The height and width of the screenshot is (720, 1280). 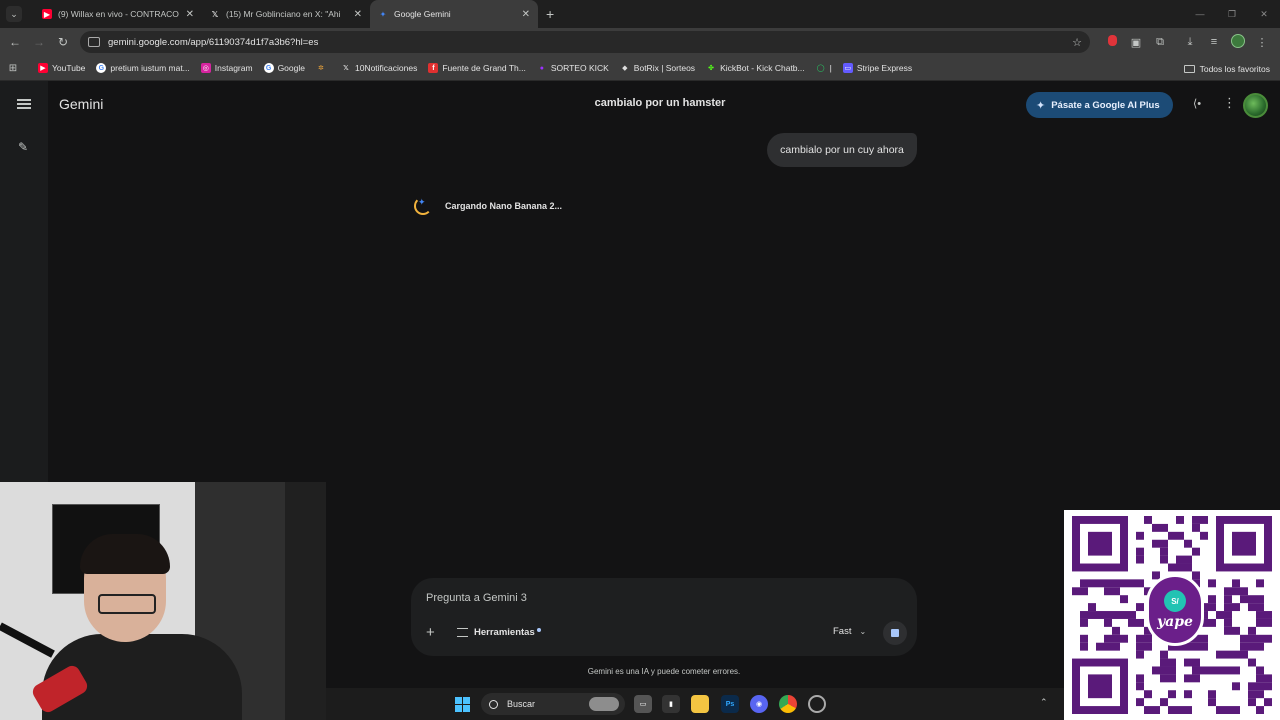 What do you see at coordinates (14, 14) in the screenshot?
I see `tab-search-button: ⌄` at bounding box center [14, 14].